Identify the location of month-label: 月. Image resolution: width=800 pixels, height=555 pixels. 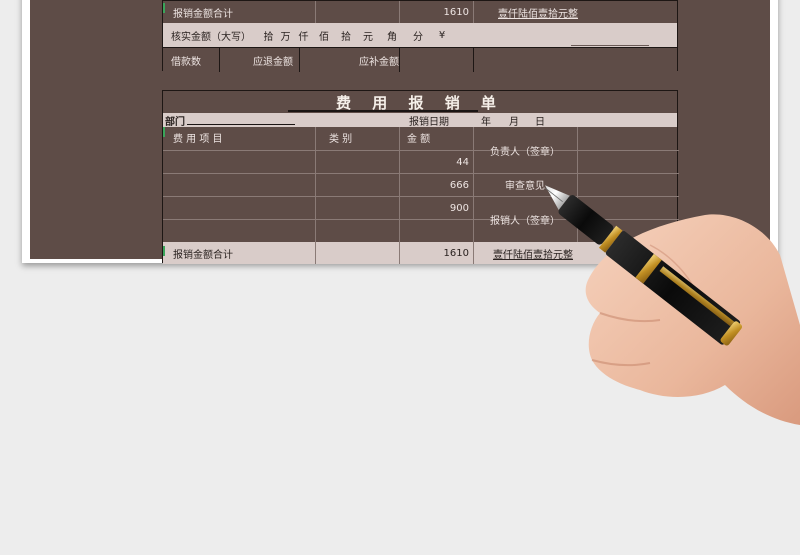
(514, 122).